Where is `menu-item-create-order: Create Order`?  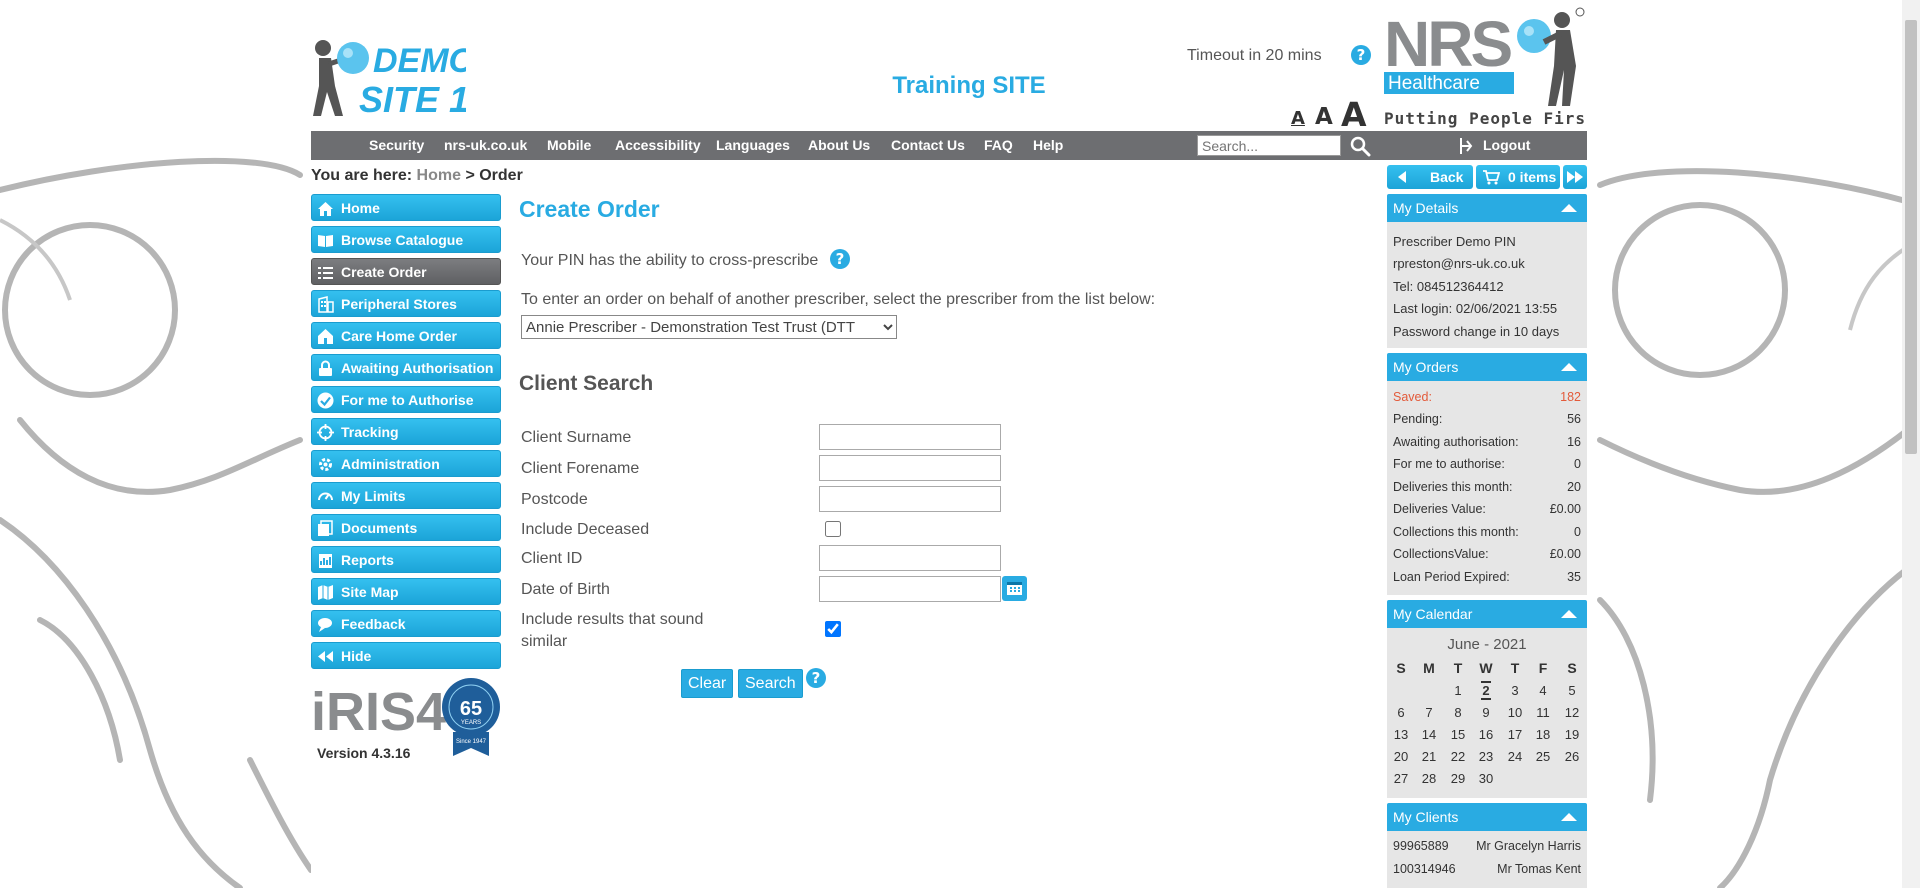
menu-item-create-order: Create Order is located at coordinates (406, 271).